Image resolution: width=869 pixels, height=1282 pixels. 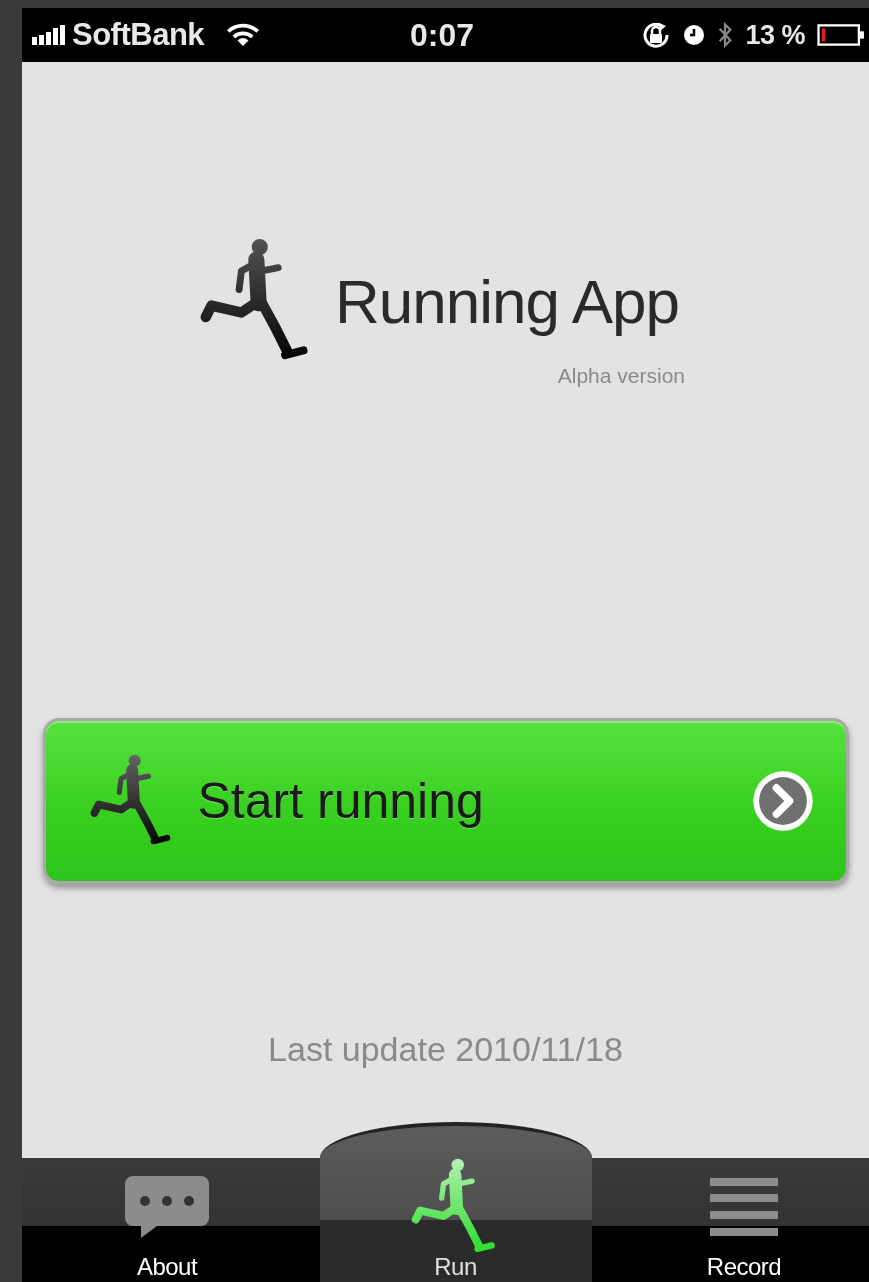 I want to click on battery-percentage: 13 %, so click(x=775, y=35).